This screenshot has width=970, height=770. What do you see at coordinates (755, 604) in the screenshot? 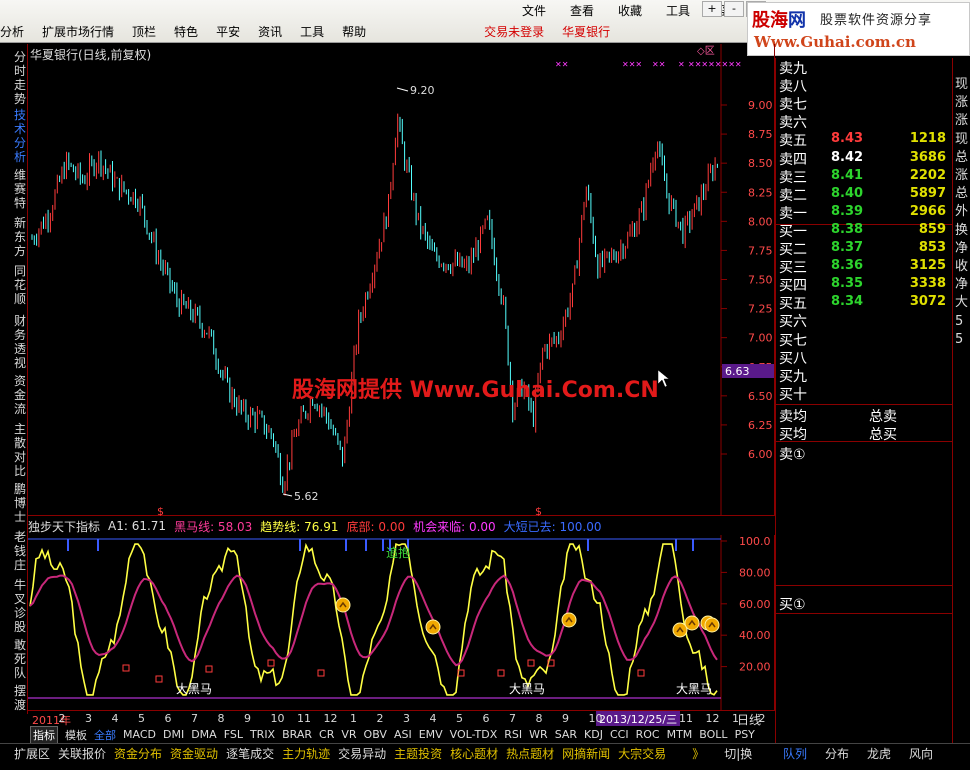
I see `indicator-tick-label: 60.00` at bounding box center [755, 604].